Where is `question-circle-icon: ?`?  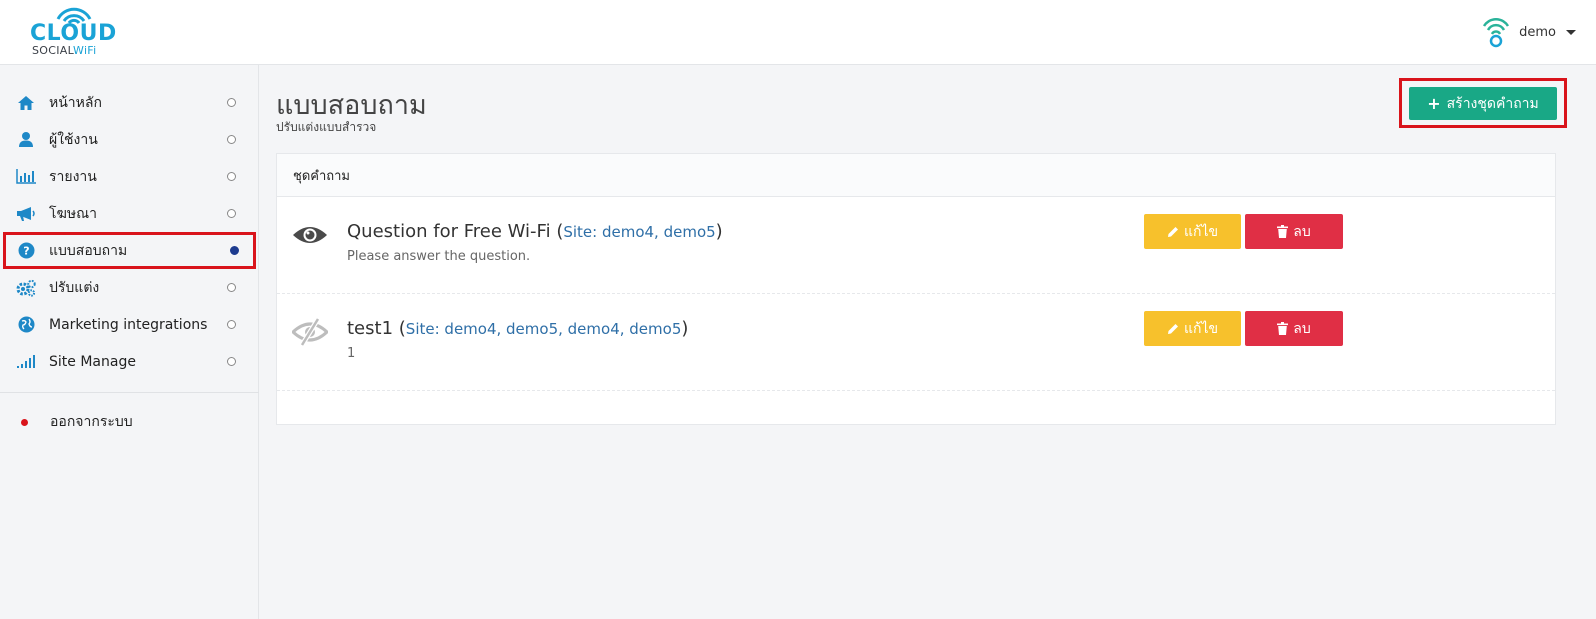 question-circle-icon: ? is located at coordinates (26, 251).